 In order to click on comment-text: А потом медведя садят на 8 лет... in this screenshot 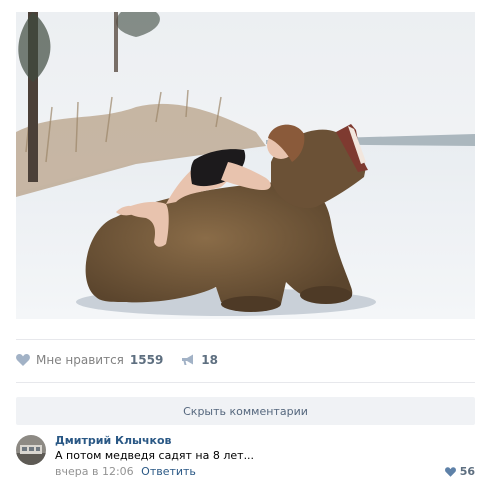, I will do `click(155, 455)`.